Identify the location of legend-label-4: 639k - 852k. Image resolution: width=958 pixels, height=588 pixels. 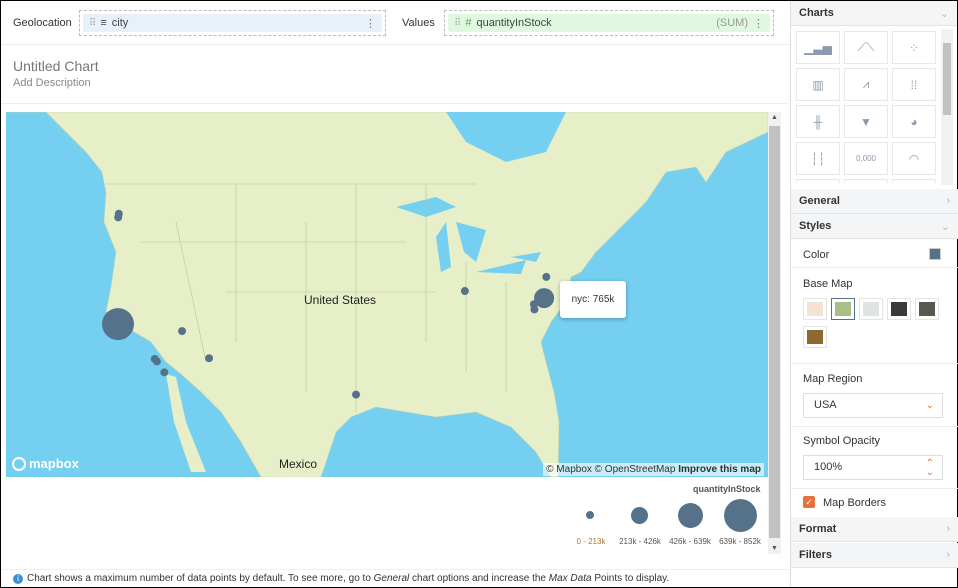
(740, 541).